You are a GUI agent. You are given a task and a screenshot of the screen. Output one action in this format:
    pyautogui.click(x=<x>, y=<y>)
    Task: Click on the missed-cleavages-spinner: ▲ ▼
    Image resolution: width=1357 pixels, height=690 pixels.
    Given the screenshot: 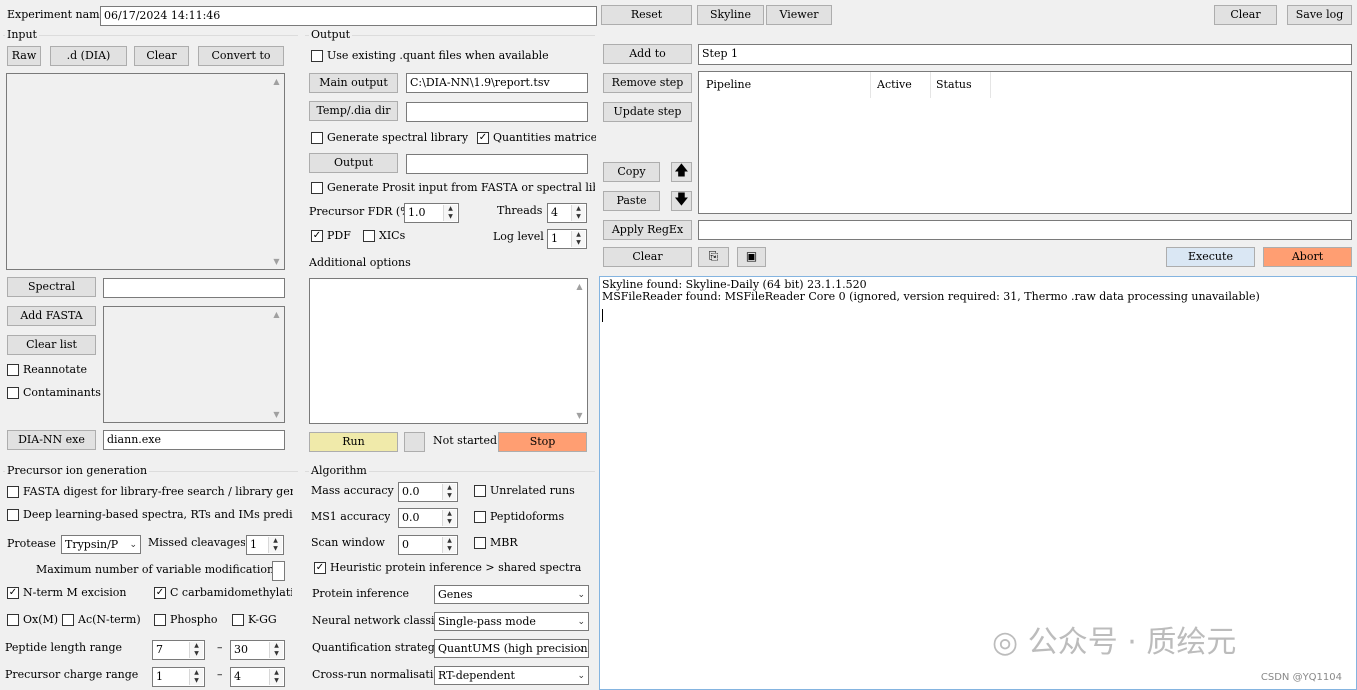 What is the action you would take?
    pyautogui.click(x=275, y=545)
    